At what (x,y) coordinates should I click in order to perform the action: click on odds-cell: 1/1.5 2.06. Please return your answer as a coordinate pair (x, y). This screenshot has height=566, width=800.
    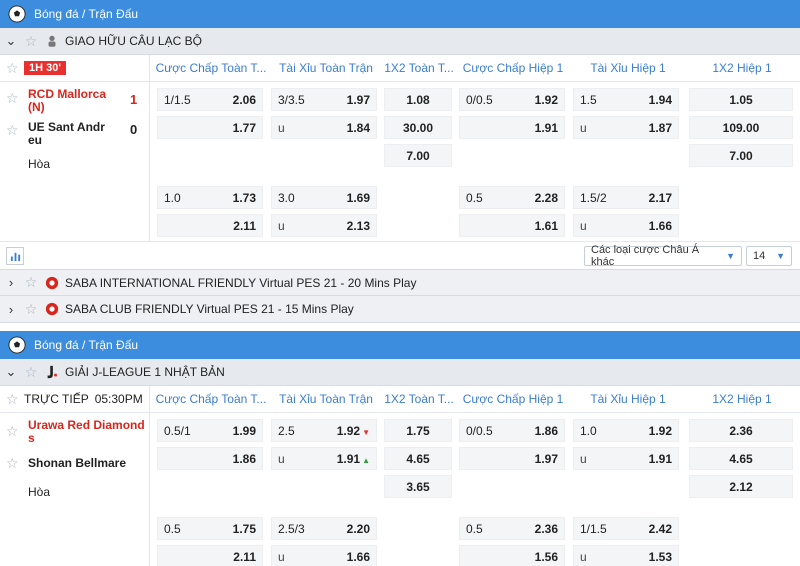
    Looking at the image, I should click on (210, 99).